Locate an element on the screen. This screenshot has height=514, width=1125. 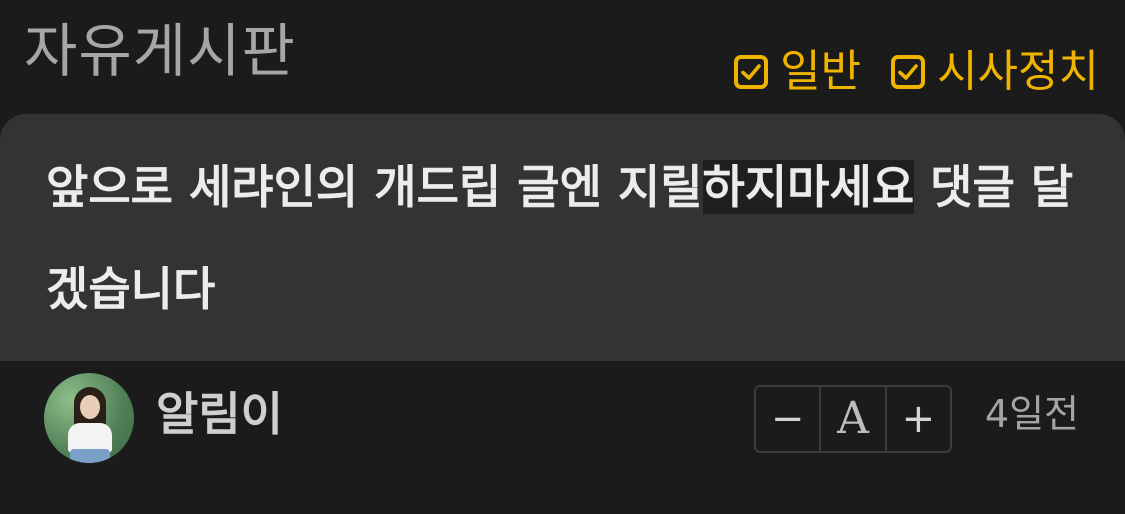
post-title-text: 앞으로 세랴인의 개드립 글엔 지릴 is located at coordinates (374, 187).